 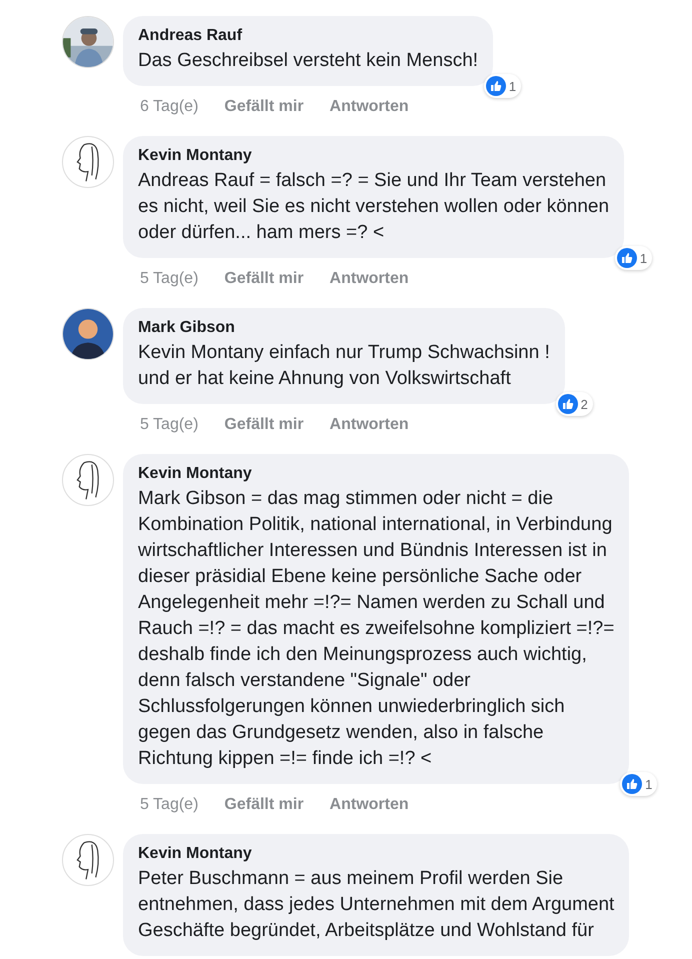 What do you see at coordinates (584, 404) in the screenshot?
I see `reaction-count: 2` at bounding box center [584, 404].